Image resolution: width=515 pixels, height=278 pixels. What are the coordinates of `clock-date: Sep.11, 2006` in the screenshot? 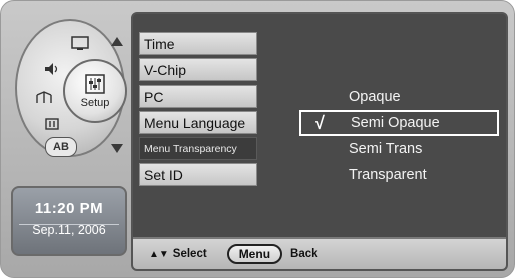 It's located at (69, 230).